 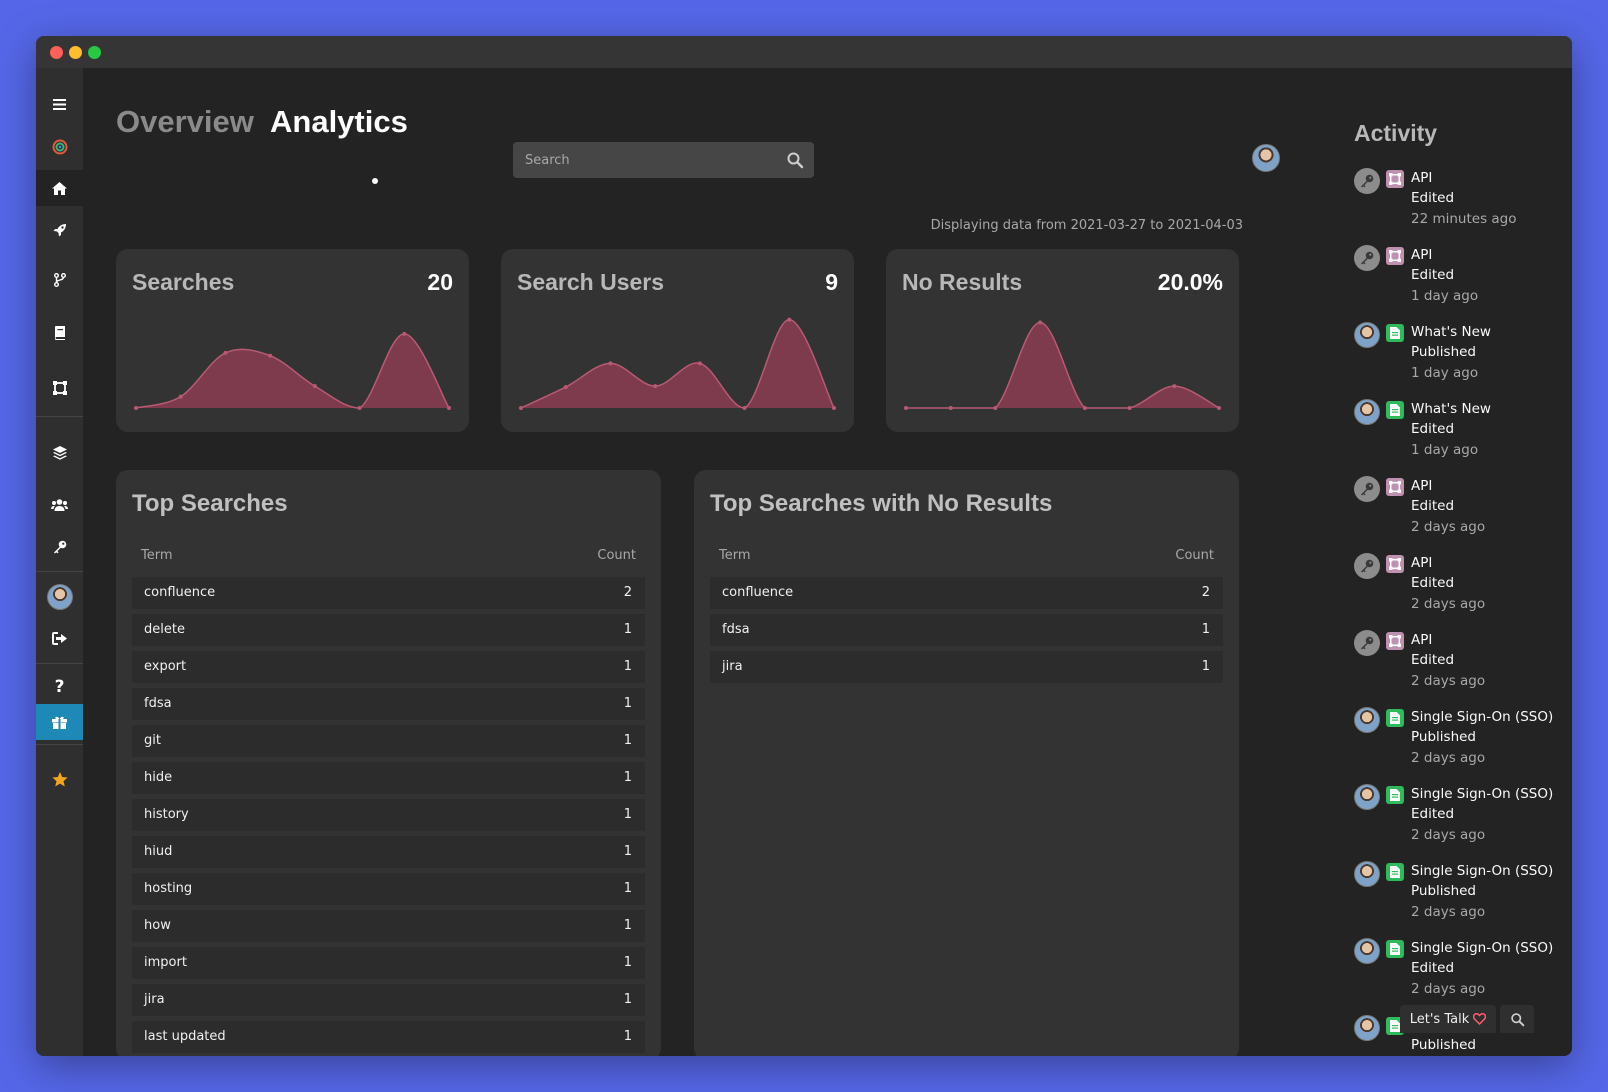 I want to click on sidebar-item-help: ?, so click(x=59, y=687).